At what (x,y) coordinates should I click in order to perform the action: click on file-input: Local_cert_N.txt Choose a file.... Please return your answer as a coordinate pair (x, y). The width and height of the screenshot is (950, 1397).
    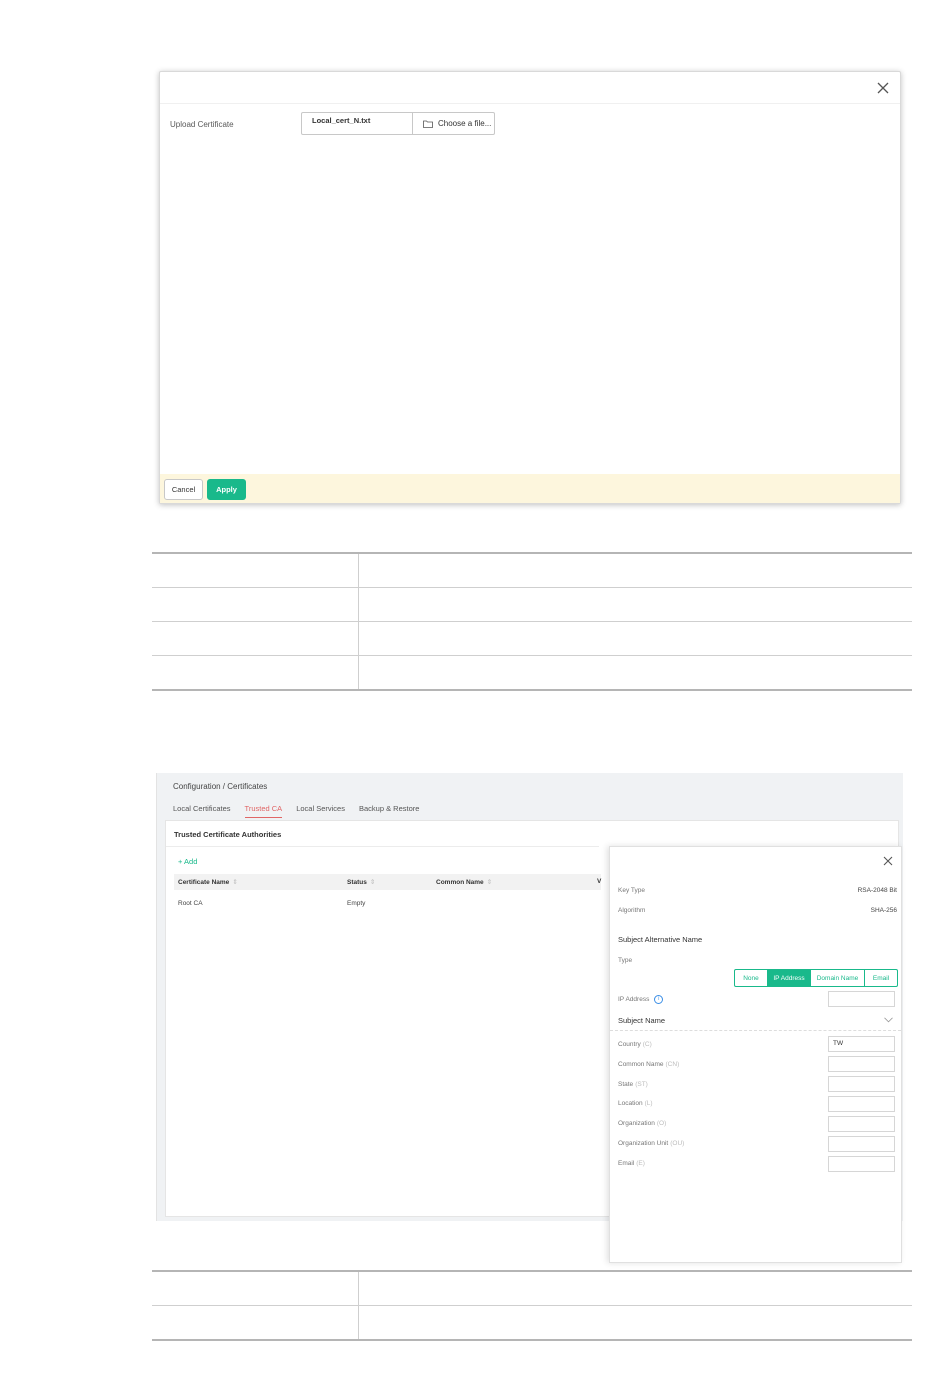
    Looking at the image, I should click on (398, 123).